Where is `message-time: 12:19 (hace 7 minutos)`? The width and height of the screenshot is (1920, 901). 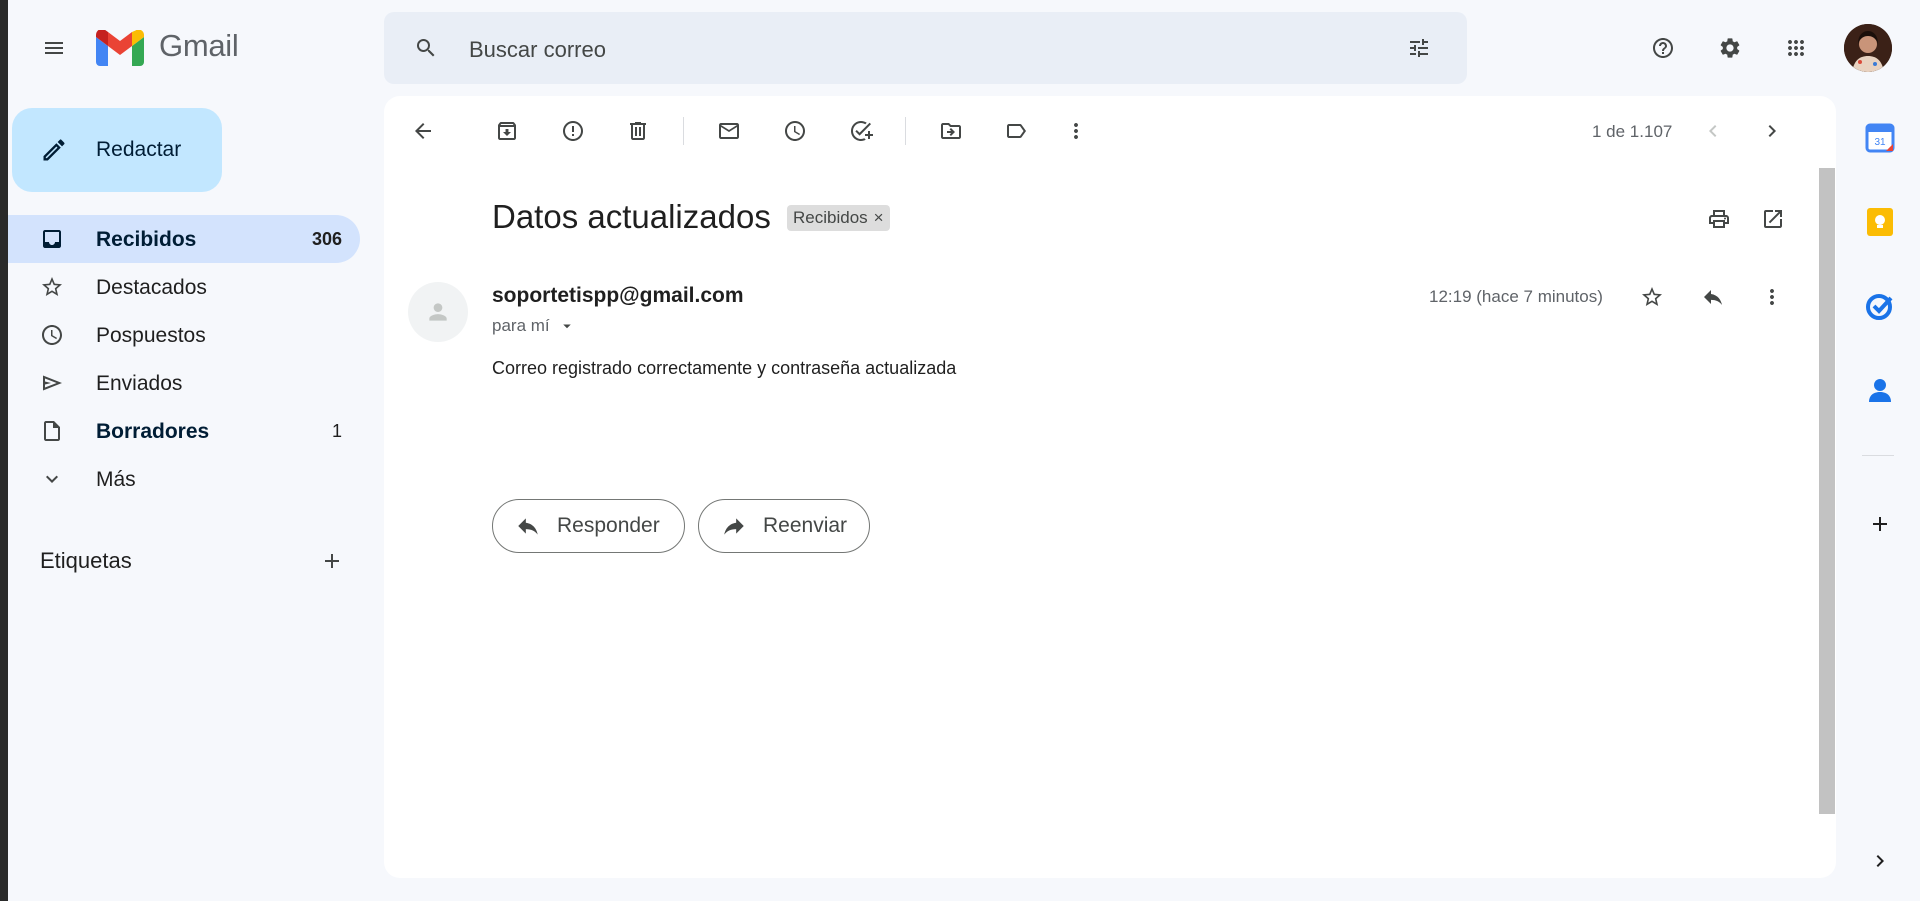 message-time: 12:19 (hace 7 minutos) is located at coordinates (1516, 296).